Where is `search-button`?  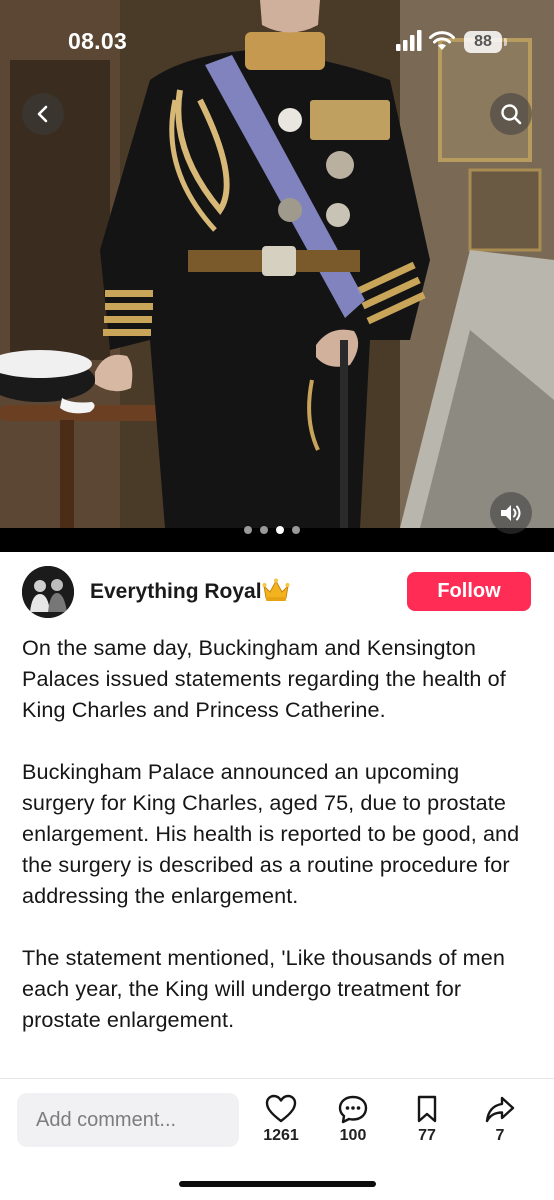 search-button is located at coordinates (511, 114).